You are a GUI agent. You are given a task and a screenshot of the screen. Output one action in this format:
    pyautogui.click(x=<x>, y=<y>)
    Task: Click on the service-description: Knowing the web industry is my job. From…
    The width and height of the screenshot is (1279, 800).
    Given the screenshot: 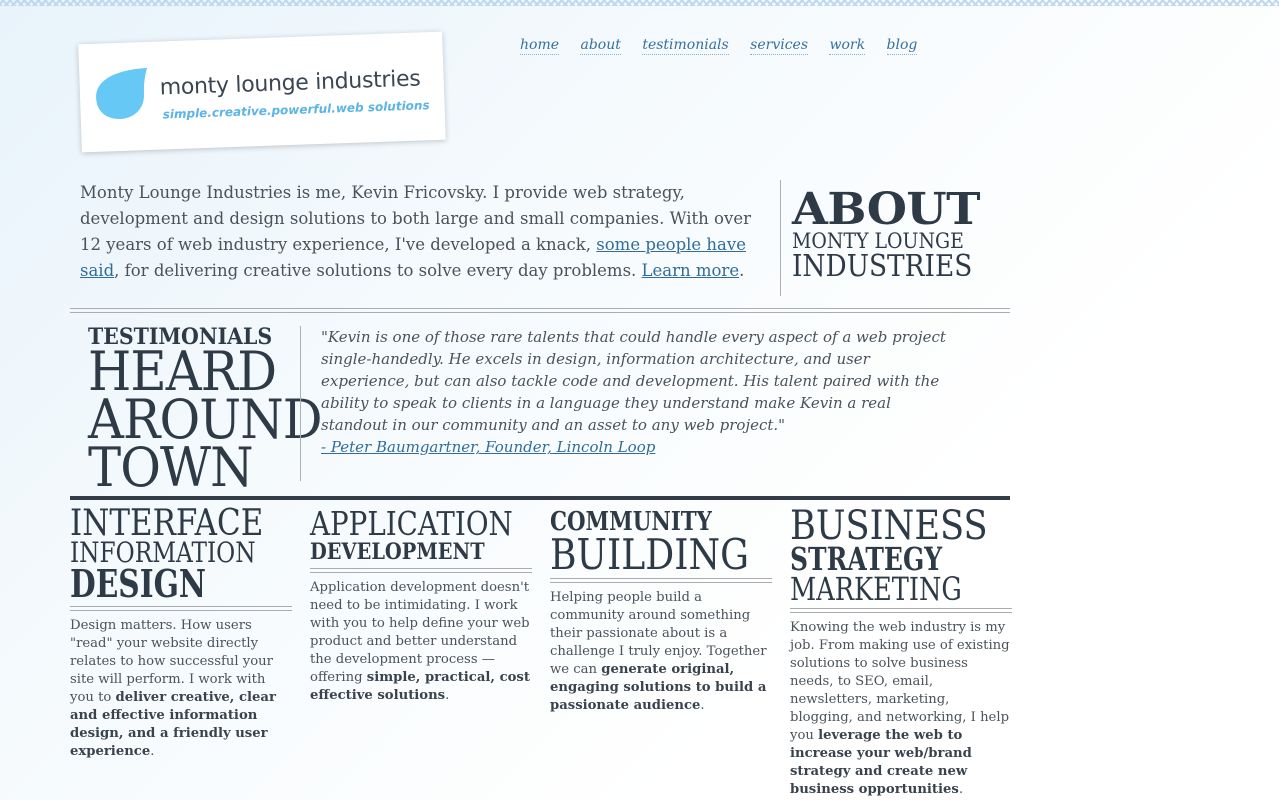 What is the action you would take?
    pyautogui.click(x=901, y=709)
    